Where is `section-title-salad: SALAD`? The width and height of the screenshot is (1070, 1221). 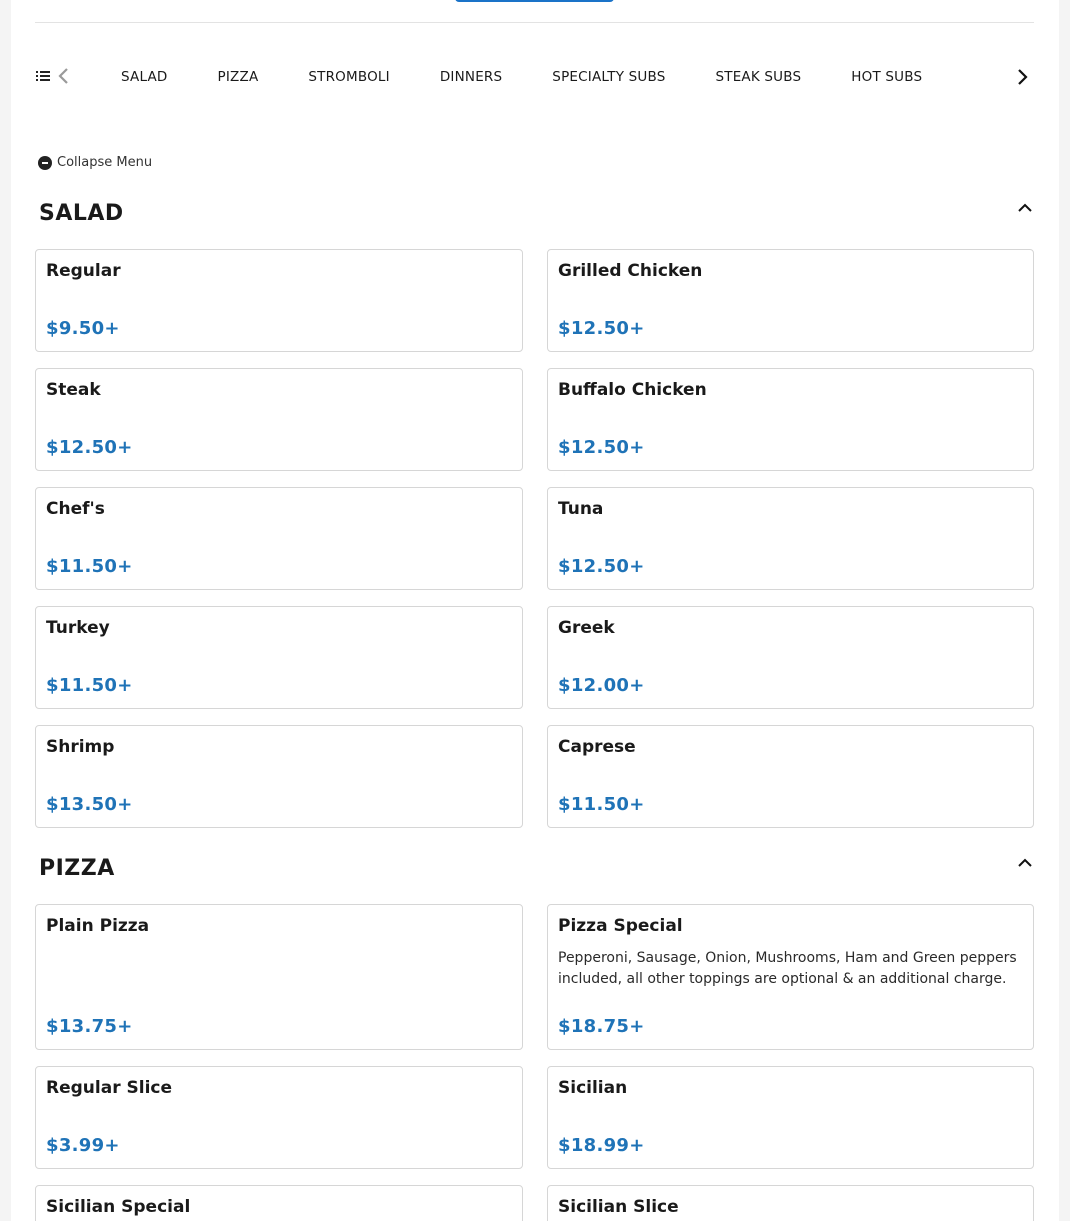
section-title-salad: SALAD is located at coordinates (81, 213).